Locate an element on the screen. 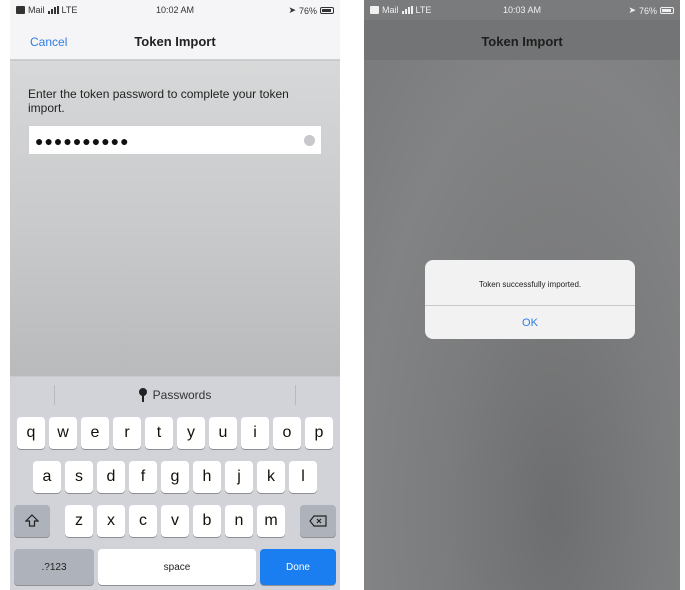 Image resolution: width=685 pixels, height=590 pixels. key: g is located at coordinates (175, 477).